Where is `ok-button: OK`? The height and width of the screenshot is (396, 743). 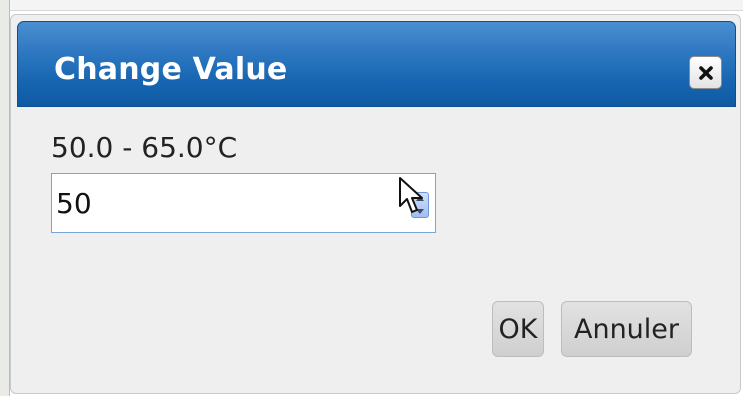
ok-button: OK is located at coordinates (518, 329).